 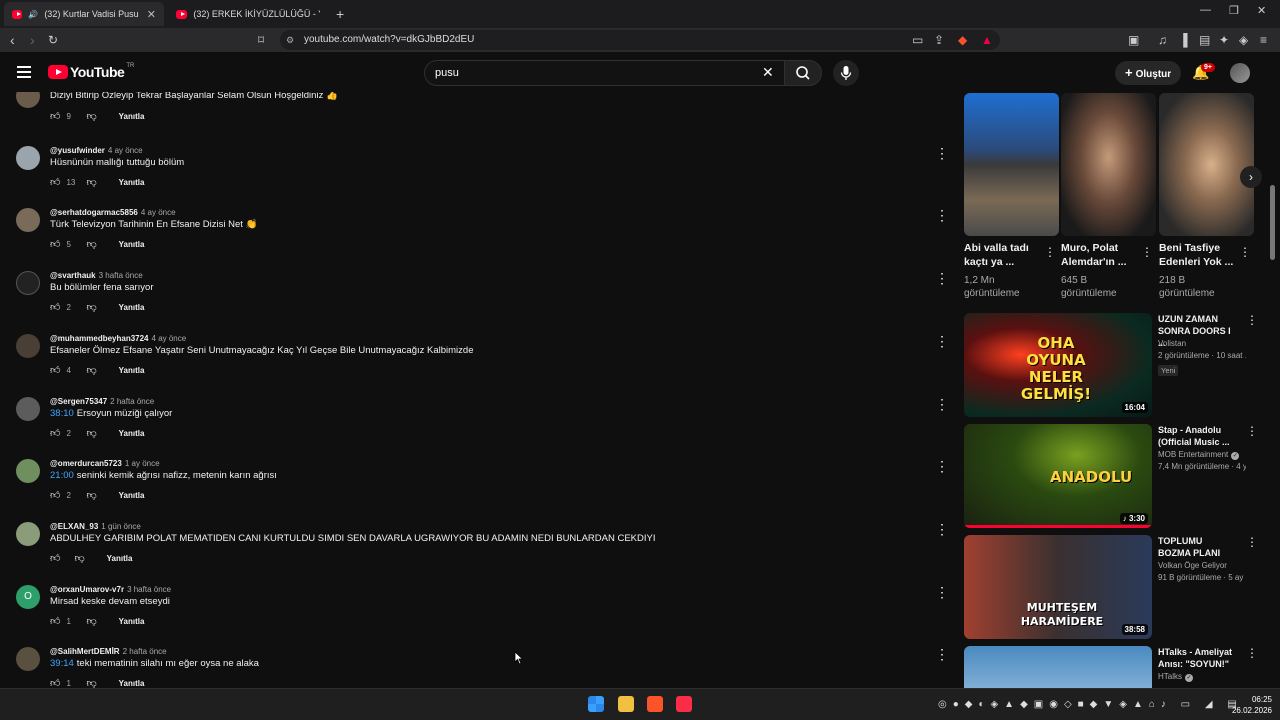 What do you see at coordinates (118, 338) in the screenshot?
I see `comment-author: @muhammedbeyhan3724 4 ay önce` at bounding box center [118, 338].